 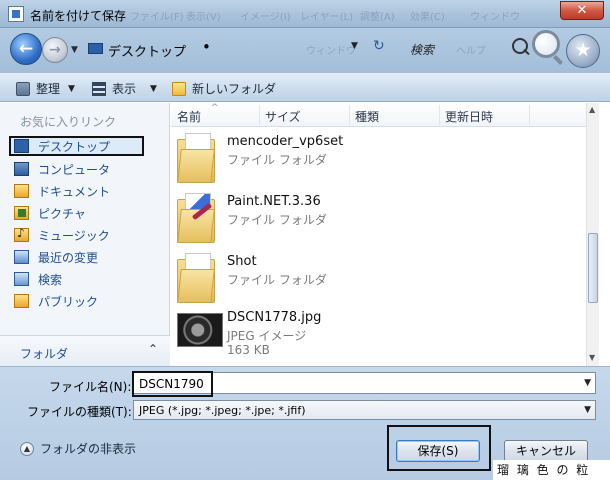 I want to click on views-button: 表示 ▼, so click(x=124, y=88).